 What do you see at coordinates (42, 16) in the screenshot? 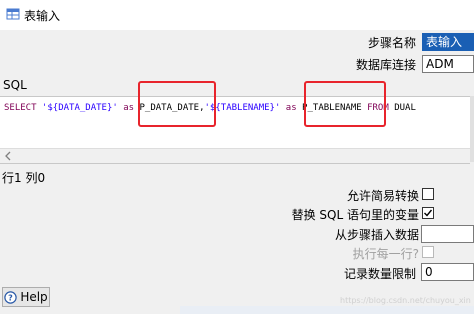
I see `window-title: 表输入` at bounding box center [42, 16].